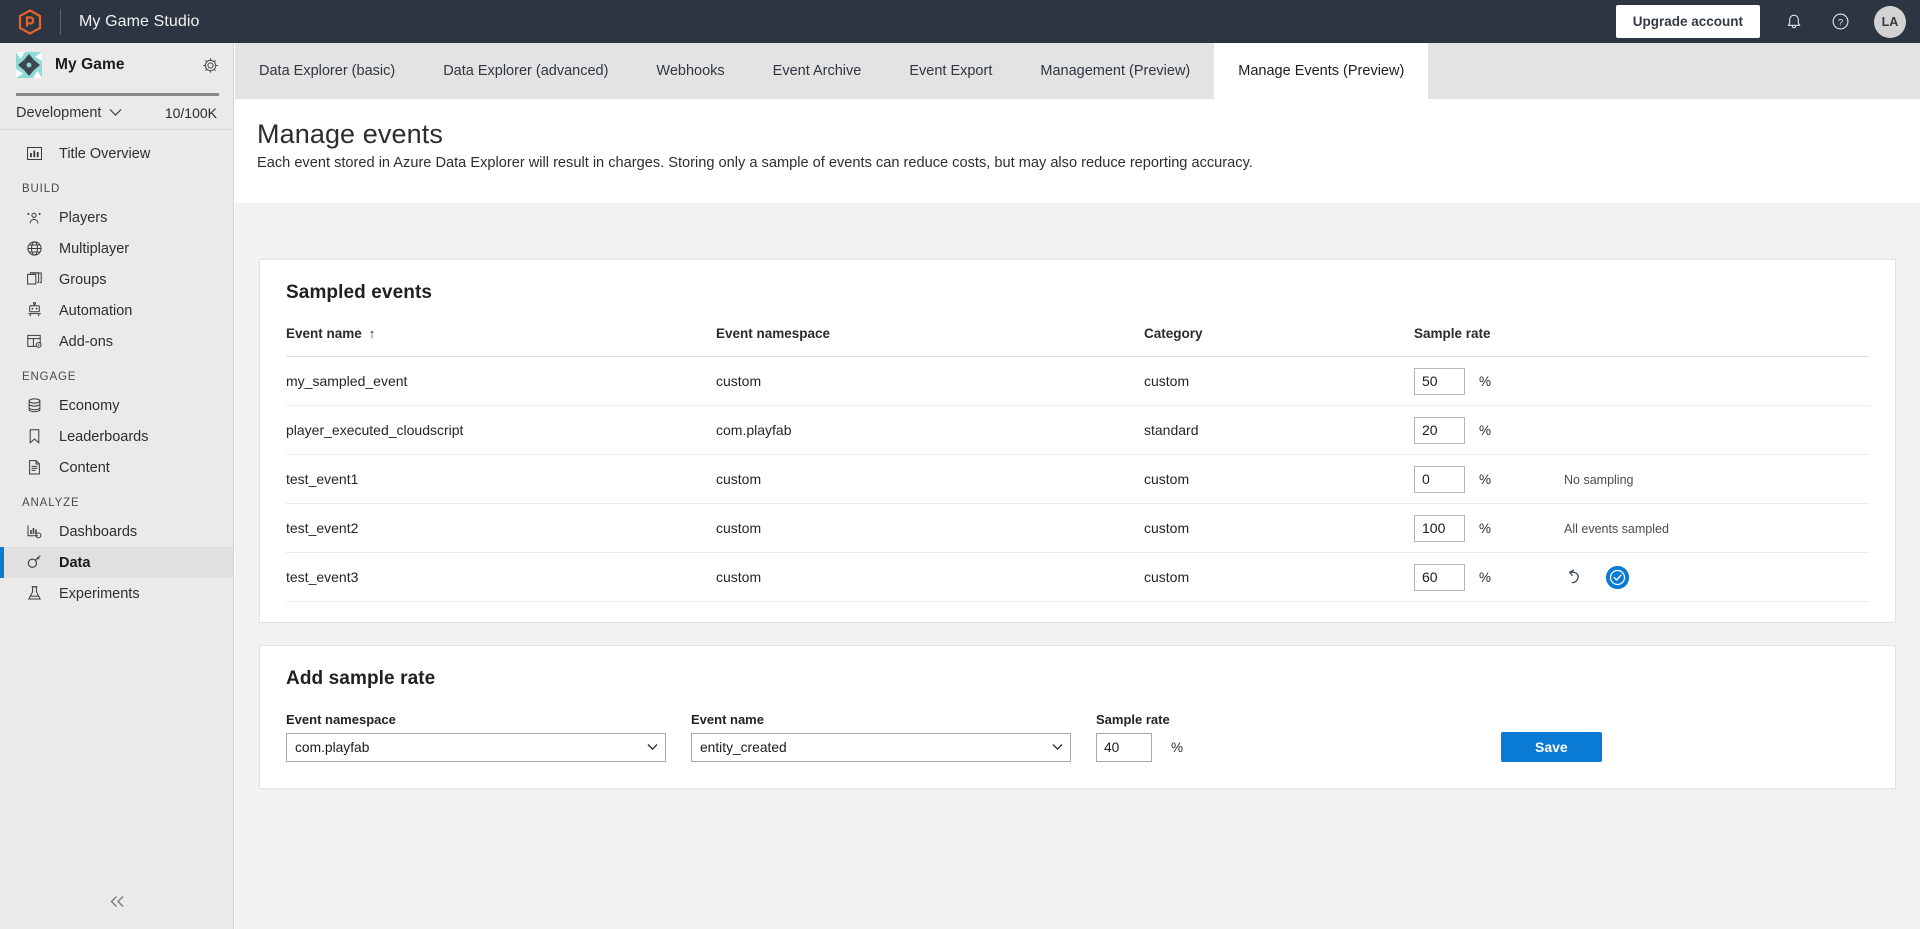 This screenshot has width=1920, height=929. I want to click on sidebar-item-experiments: Experiments, so click(116, 593).